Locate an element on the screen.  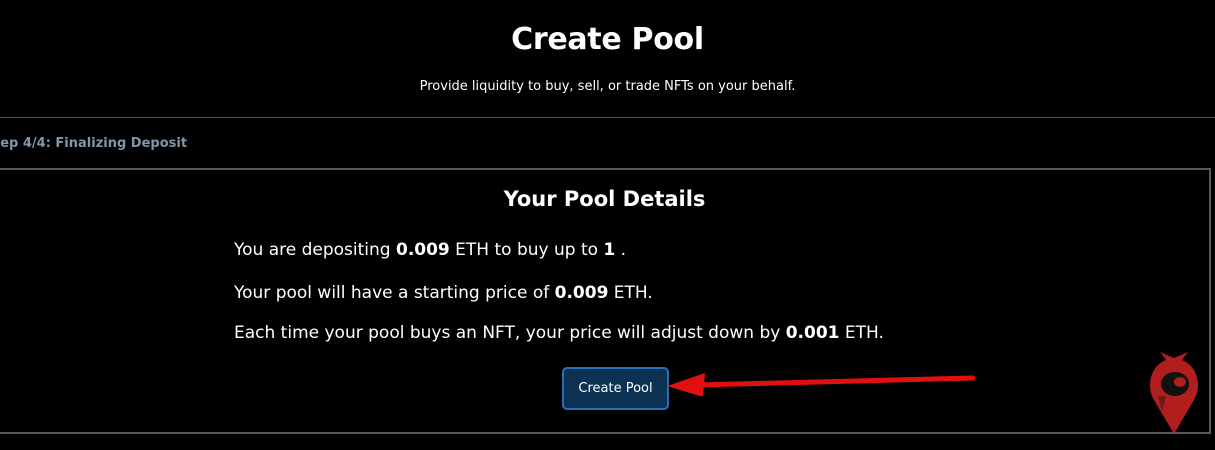
step-indicator: tep 4/4: Finalizing Deposit is located at coordinates (94, 143).